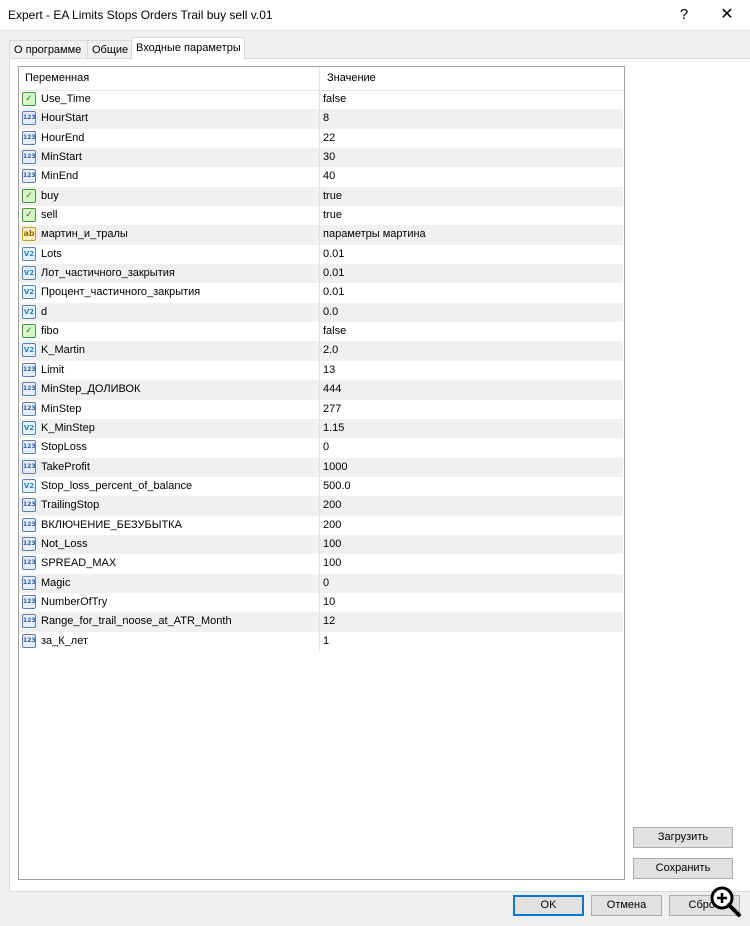  I want to click on parameter-value: 13, so click(329, 370).